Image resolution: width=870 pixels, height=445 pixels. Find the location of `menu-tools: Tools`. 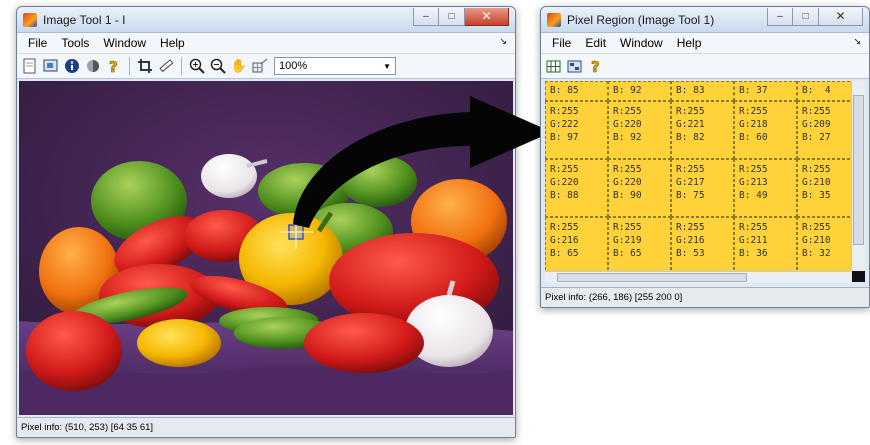

menu-tools: Tools is located at coordinates (75, 43).